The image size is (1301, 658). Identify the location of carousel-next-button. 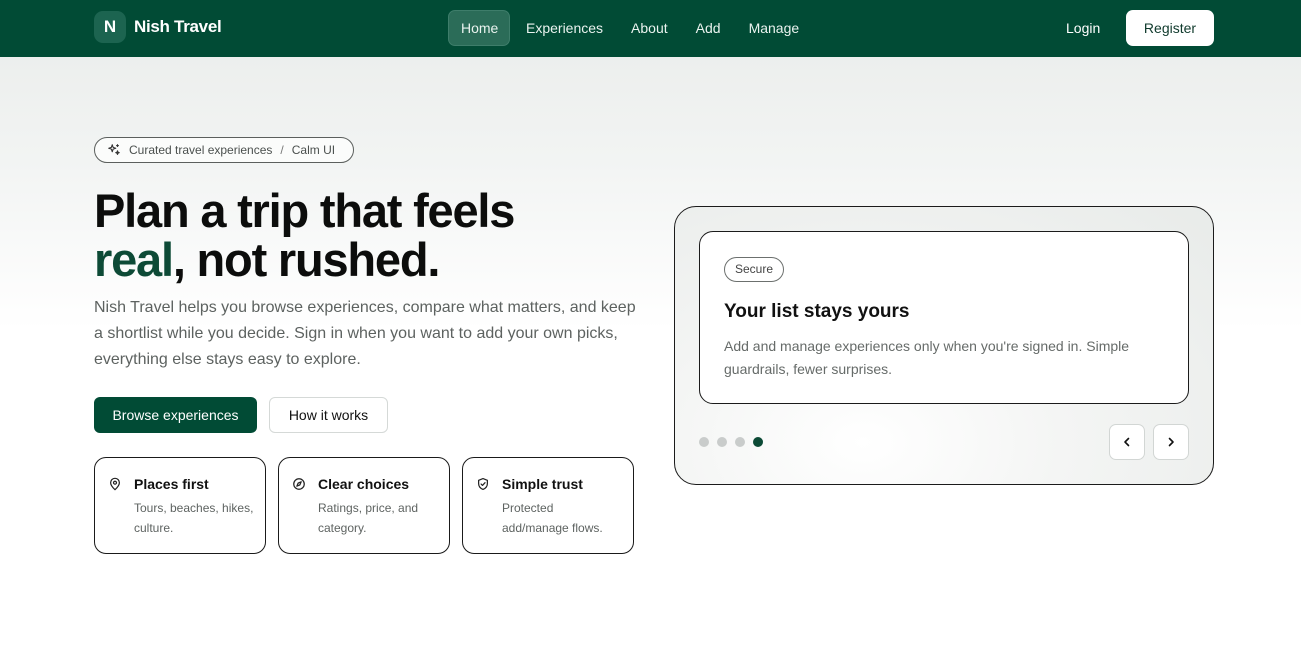
(1171, 442).